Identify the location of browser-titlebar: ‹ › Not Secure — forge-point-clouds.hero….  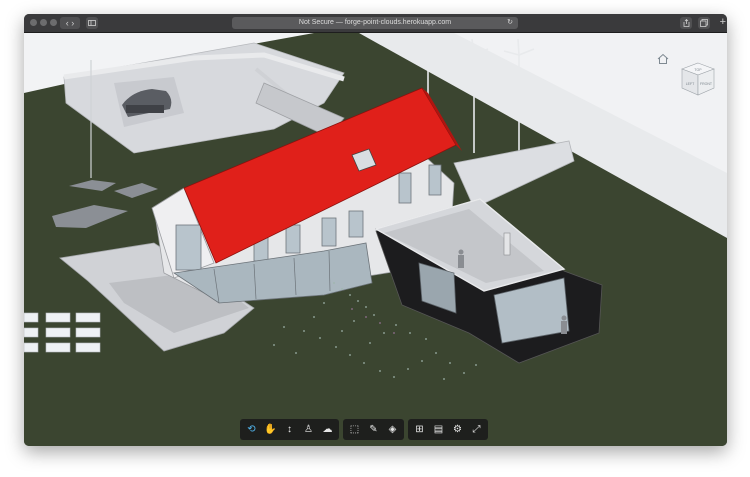
(375, 23).